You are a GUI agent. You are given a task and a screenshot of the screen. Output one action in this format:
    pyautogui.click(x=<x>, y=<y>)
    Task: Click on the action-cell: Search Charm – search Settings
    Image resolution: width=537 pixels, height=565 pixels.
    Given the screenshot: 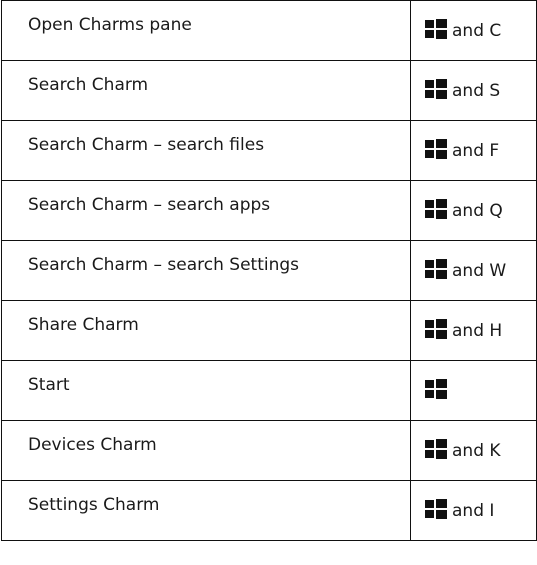 What is the action you would take?
    pyautogui.click(x=206, y=270)
    